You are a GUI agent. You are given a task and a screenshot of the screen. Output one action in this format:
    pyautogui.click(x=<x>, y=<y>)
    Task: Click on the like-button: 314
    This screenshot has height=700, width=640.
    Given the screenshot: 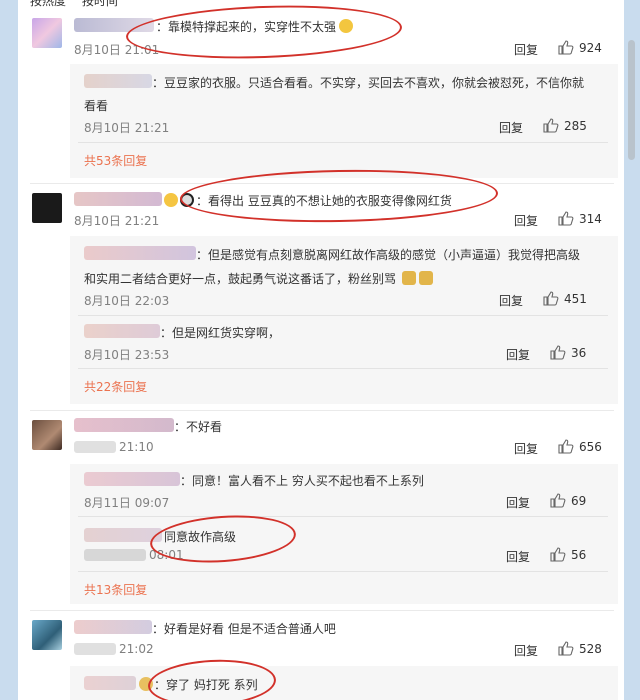 What is the action you would take?
    pyautogui.click(x=580, y=218)
    